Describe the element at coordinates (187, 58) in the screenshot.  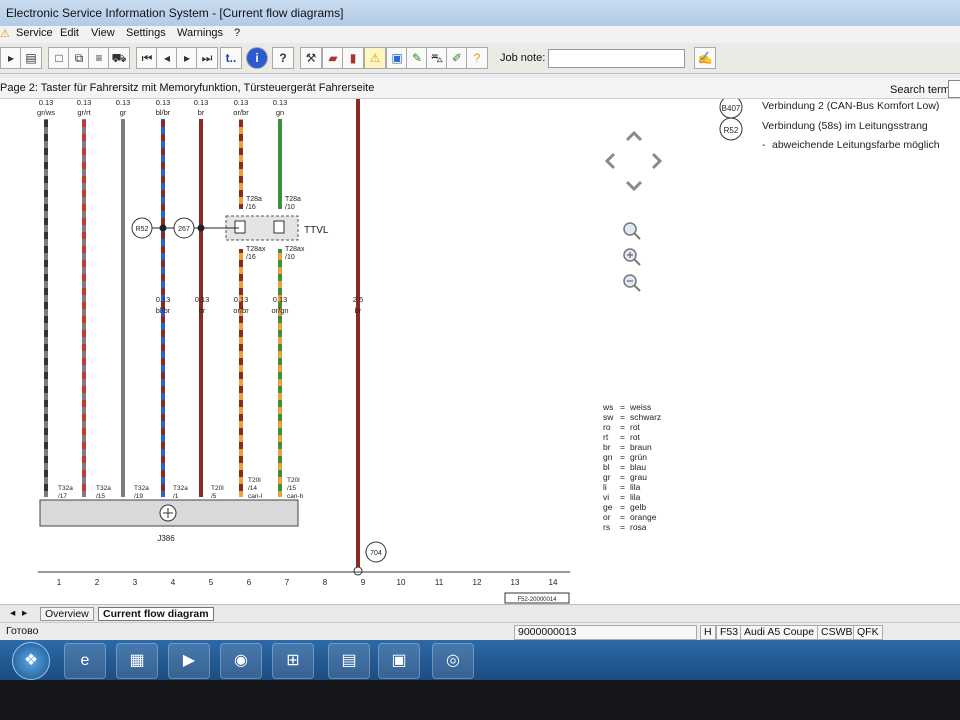
I see `next-page-icon: ▸` at that location.